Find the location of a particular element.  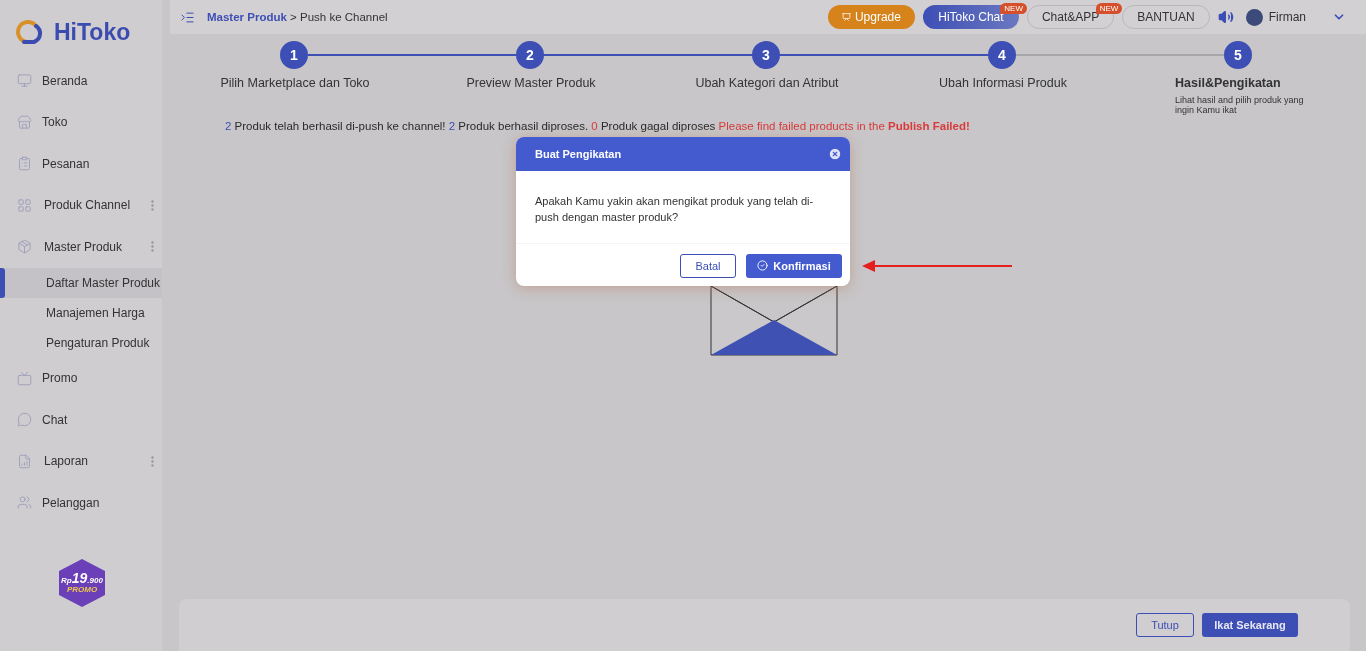

store-icon is located at coordinates (24, 122).